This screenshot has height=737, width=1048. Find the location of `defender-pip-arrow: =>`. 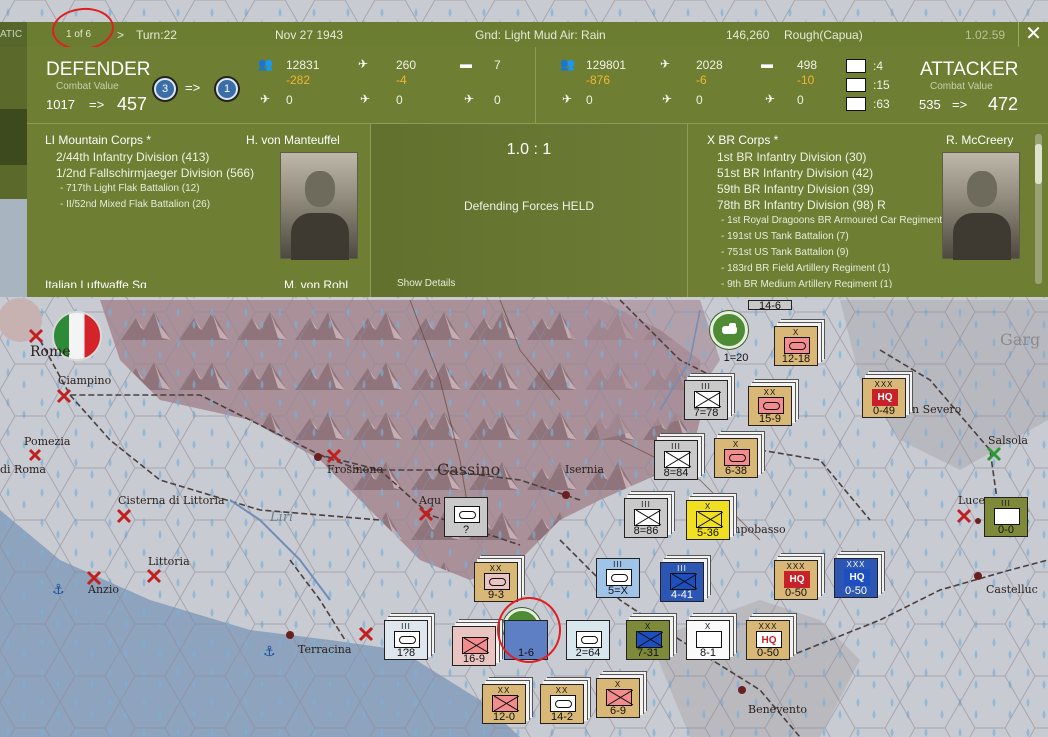

defender-pip-arrow: => is located at coordinates (193, 87).